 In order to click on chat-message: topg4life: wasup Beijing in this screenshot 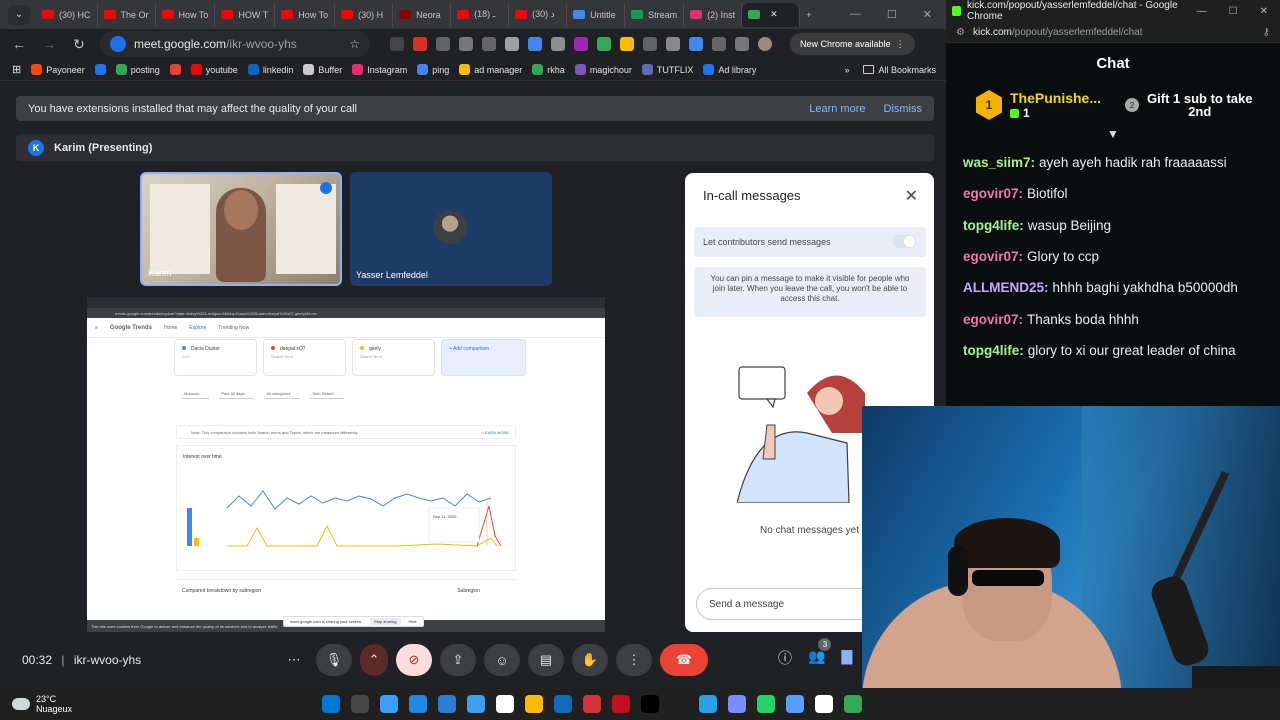, I will do `click(1121, 225)`.